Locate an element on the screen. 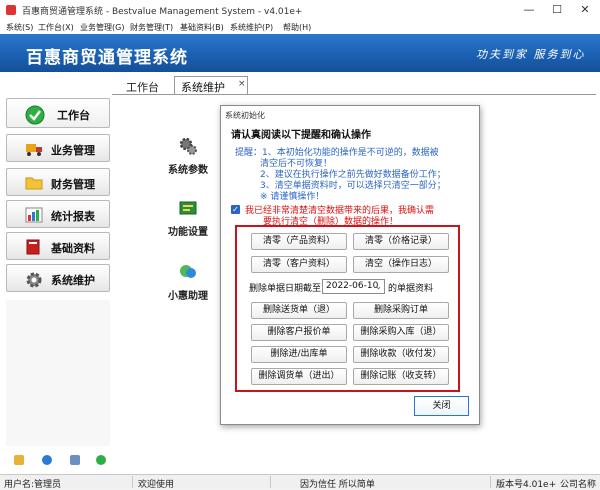  clear-prices-button: 清零（价格记录） is located at coordinates (401, 241).